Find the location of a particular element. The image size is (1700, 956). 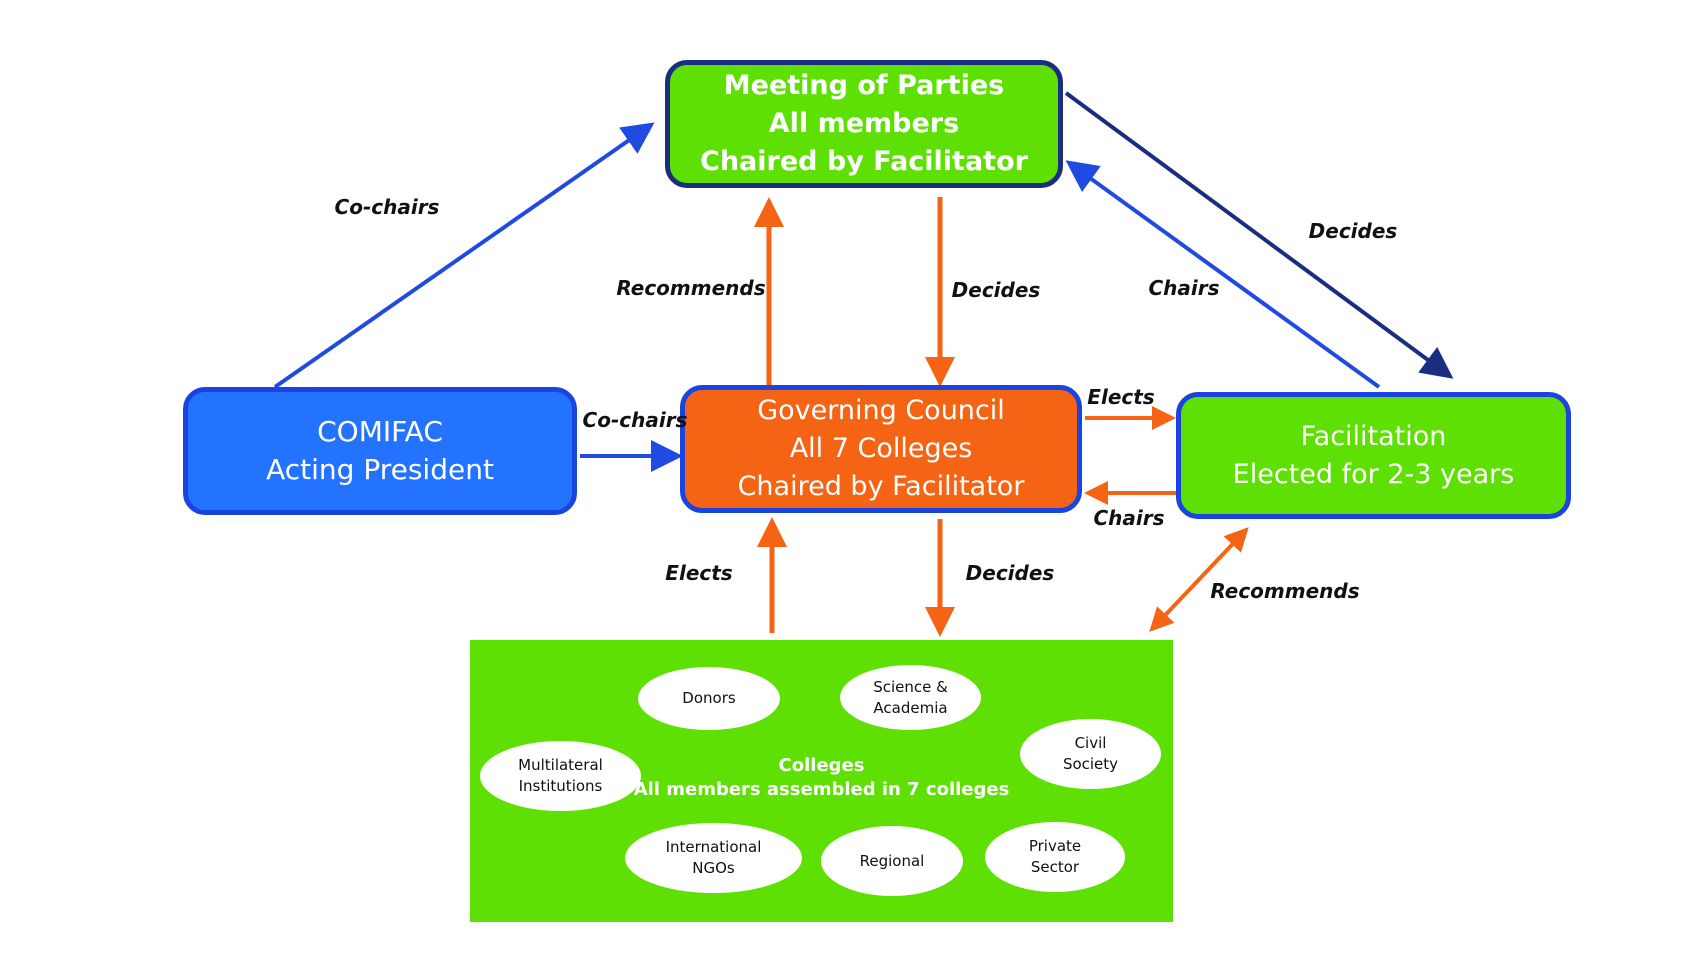

edge-label-gc-facilitation: Elects is located at coordinates (1121, 397).